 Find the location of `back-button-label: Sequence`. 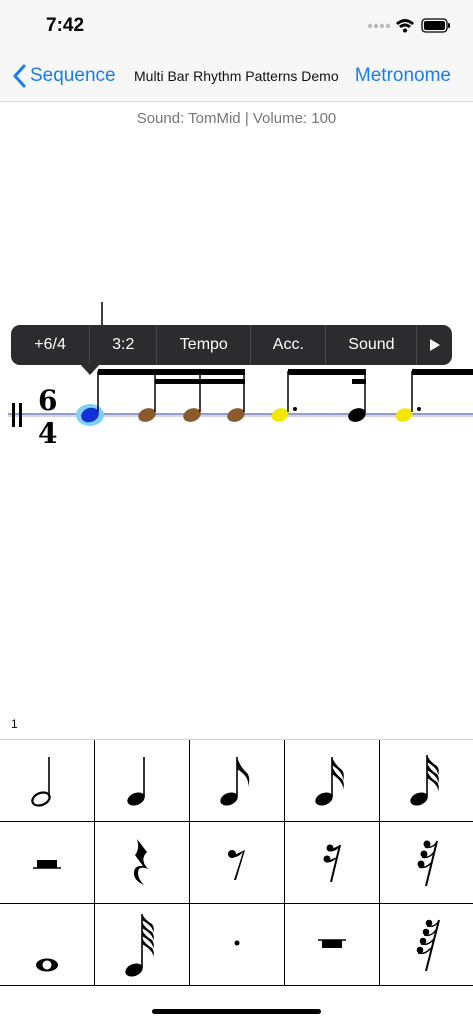

back-button-label: Sequence is located at coordinates (73, 75).